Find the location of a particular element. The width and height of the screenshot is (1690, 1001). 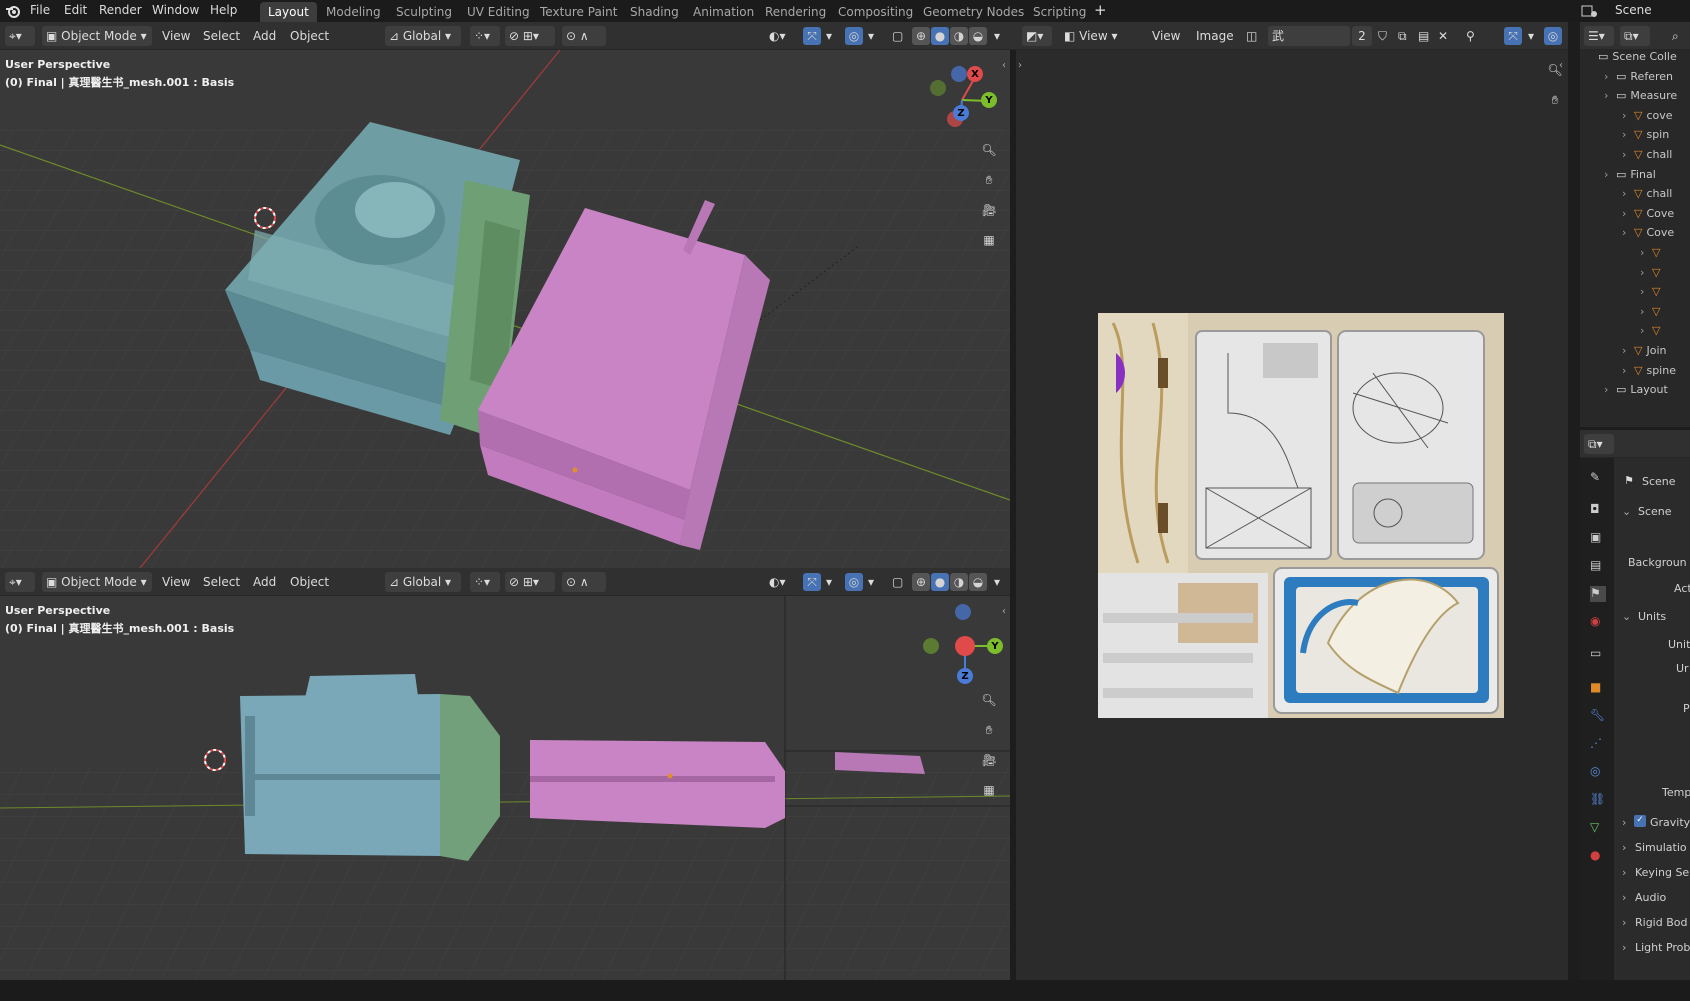

outliner-row: › ▽ cove is located at coordinates (1626, 118).